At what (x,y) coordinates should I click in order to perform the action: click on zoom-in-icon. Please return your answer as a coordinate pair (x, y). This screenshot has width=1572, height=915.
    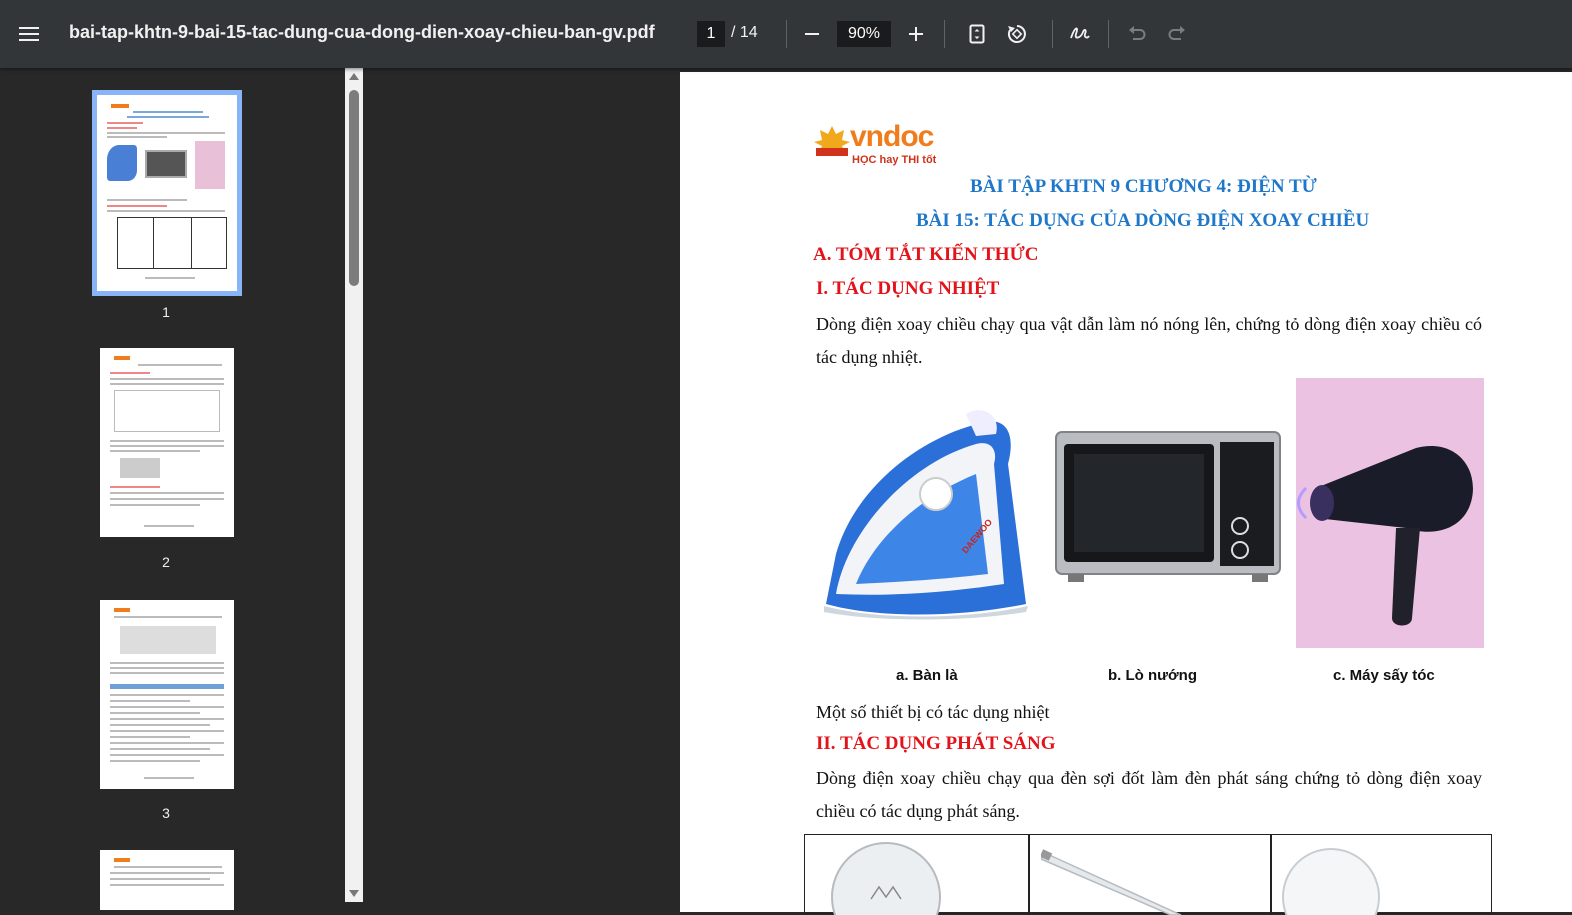
    Looking at the image, I should click on (916, 34).